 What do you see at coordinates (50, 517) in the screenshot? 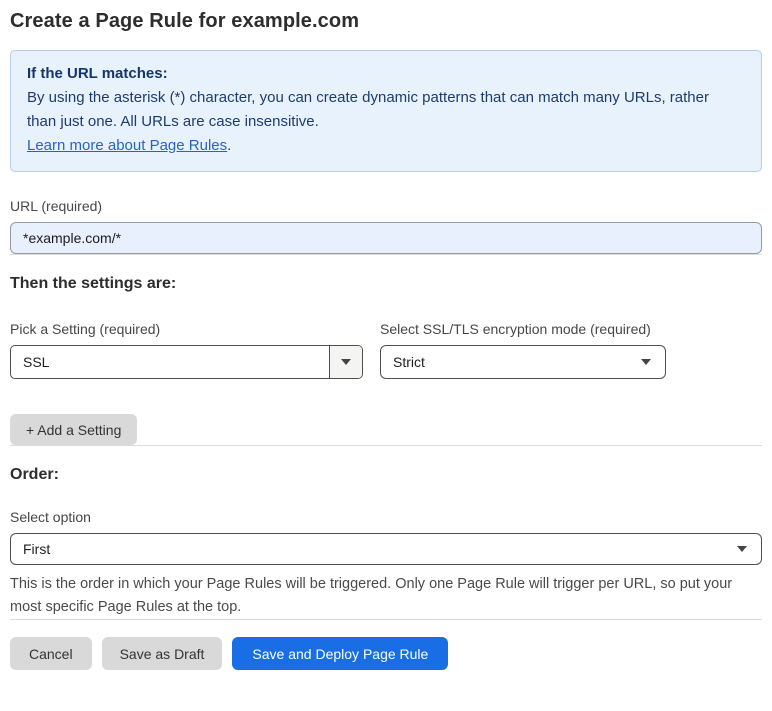
I see `order-select-label: Select option` at bounding box center [50, 517].